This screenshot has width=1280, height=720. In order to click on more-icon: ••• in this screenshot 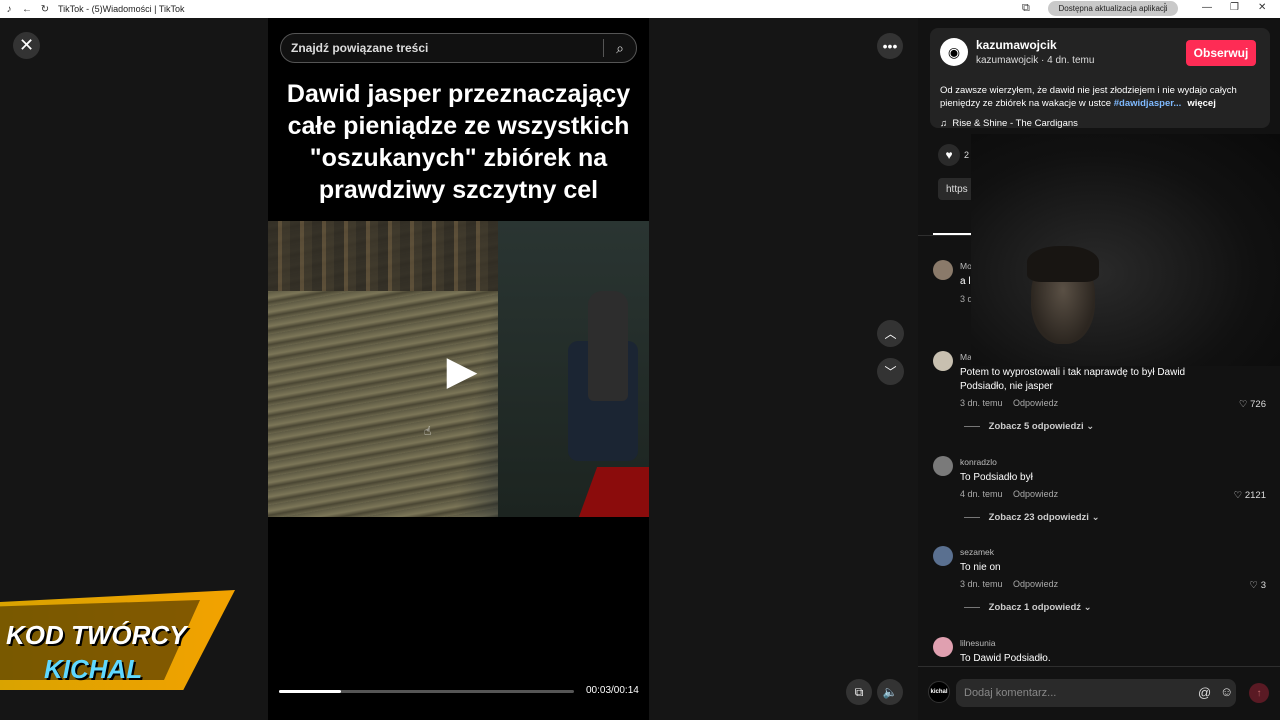, I will do `click(890, 46)`.